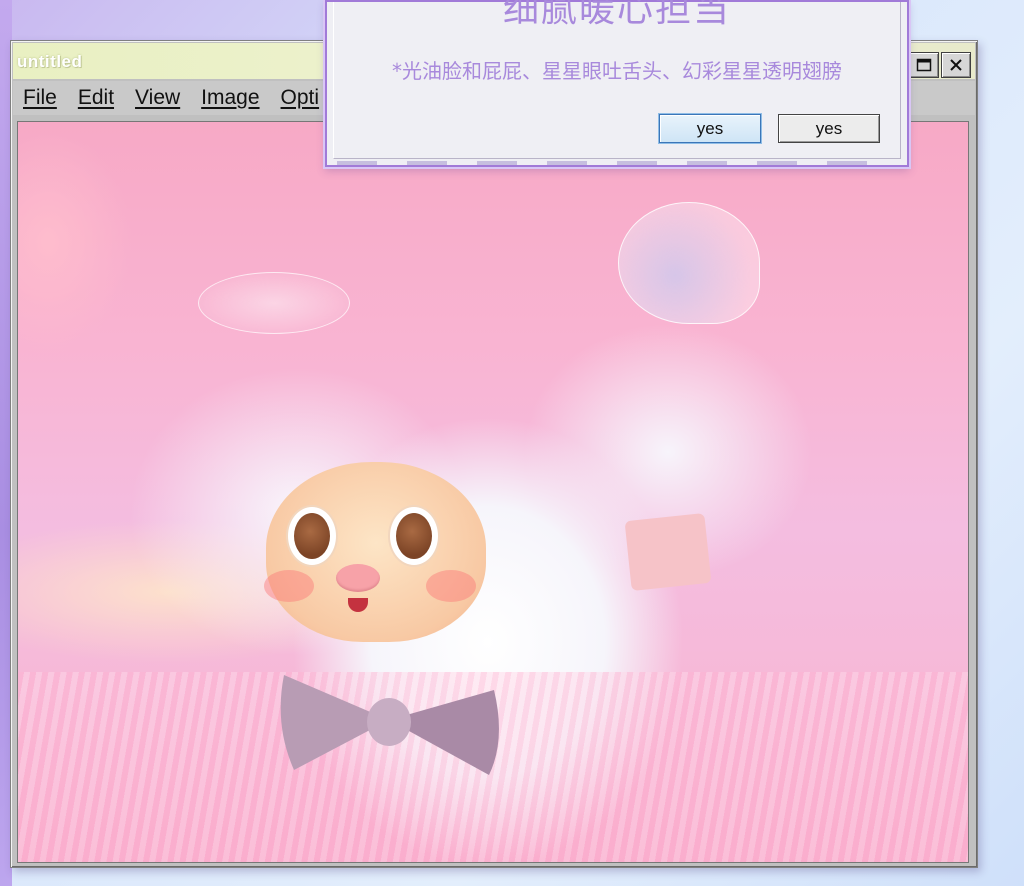  I want to click on close-icon, so click(956, 65).